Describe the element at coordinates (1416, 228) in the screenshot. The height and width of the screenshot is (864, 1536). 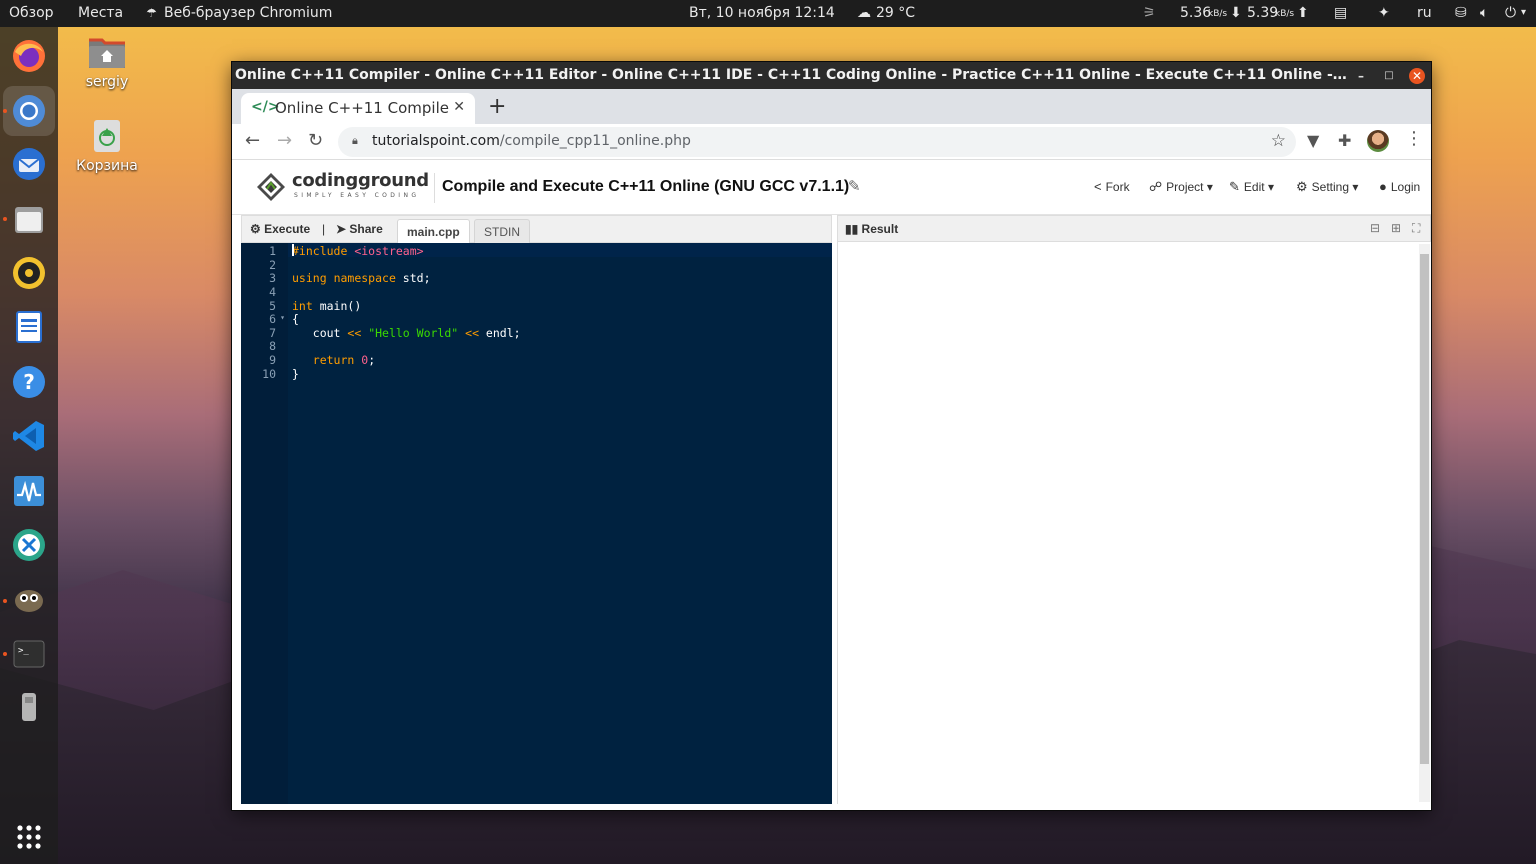
I see `fullscreen-icon: ⛶` at that location.